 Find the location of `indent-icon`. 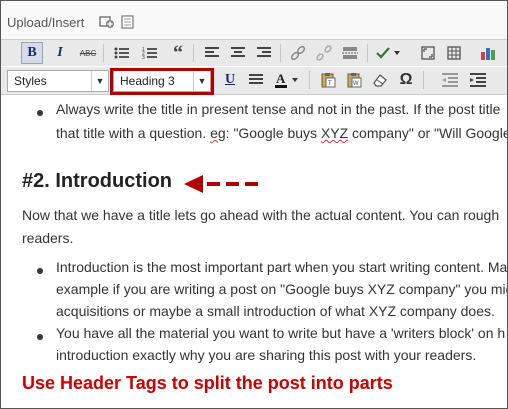

indent-icon is located at coordinates (478, 80).